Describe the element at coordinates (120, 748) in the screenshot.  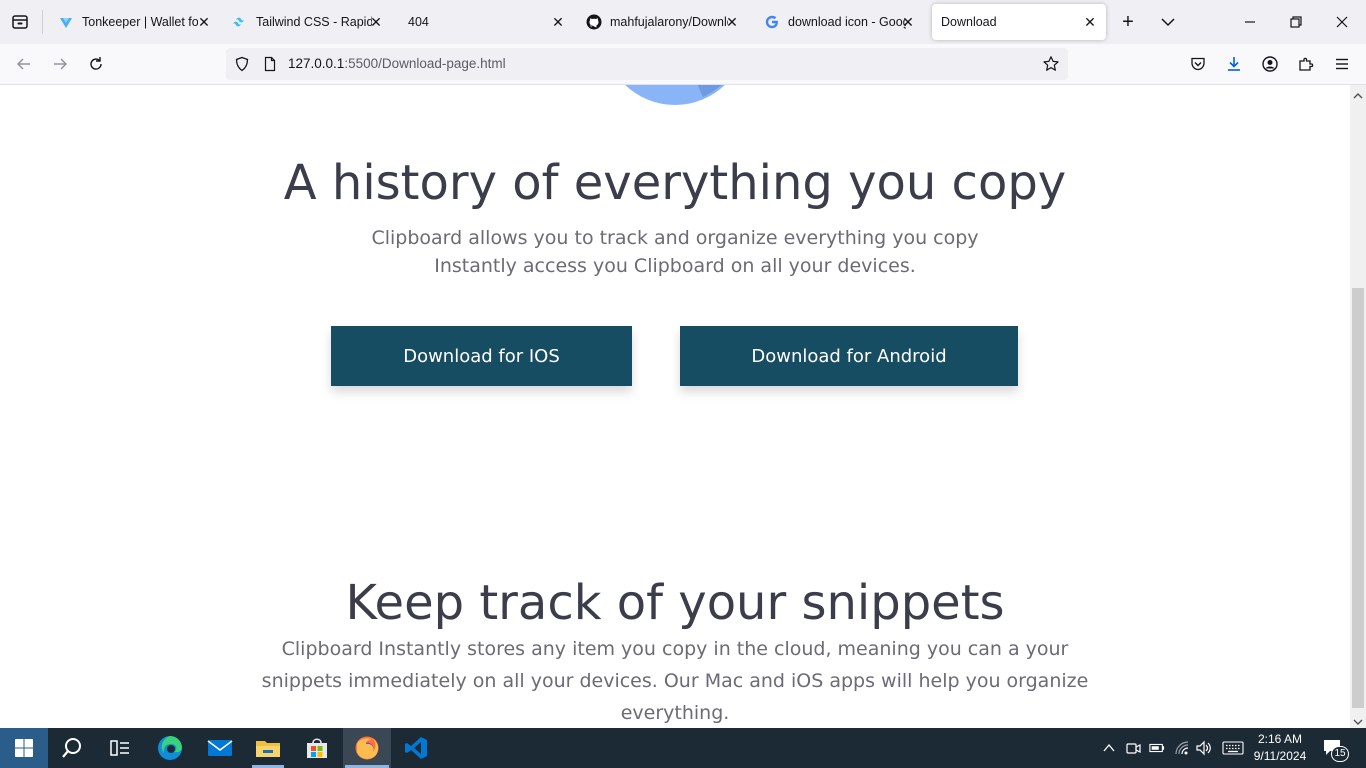
I see `task-view-icon` at that location.